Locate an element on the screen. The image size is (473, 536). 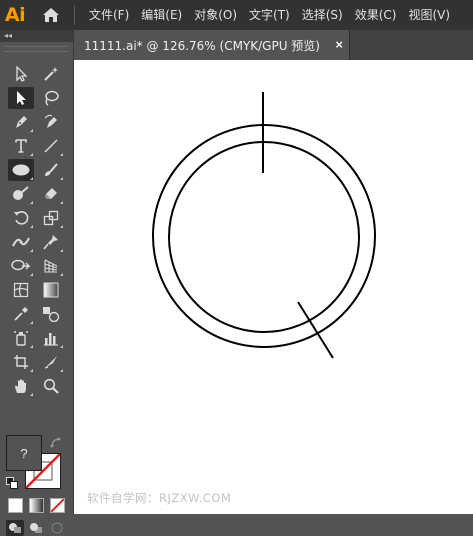
hand-tool-icon is located at coordinates (20, 386).